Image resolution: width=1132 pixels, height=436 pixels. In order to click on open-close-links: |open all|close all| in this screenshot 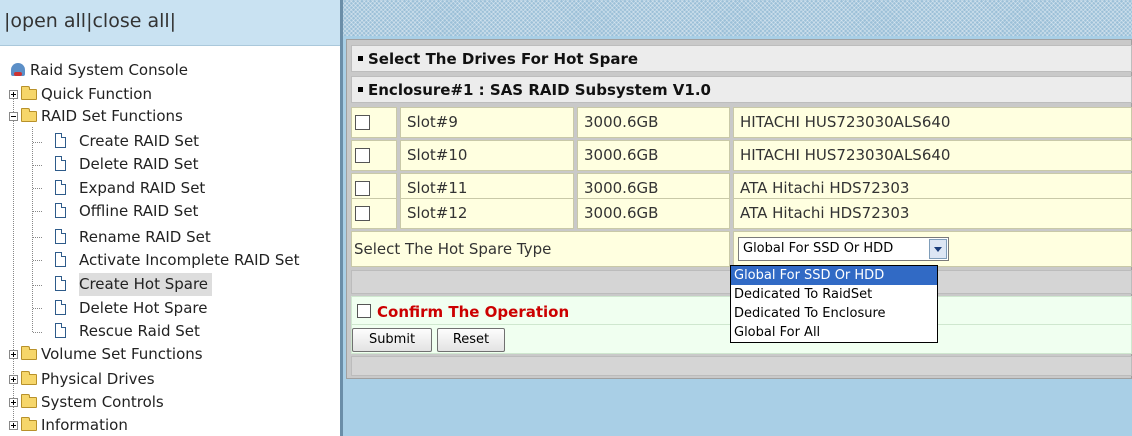, I will do `click(90, 21)`.